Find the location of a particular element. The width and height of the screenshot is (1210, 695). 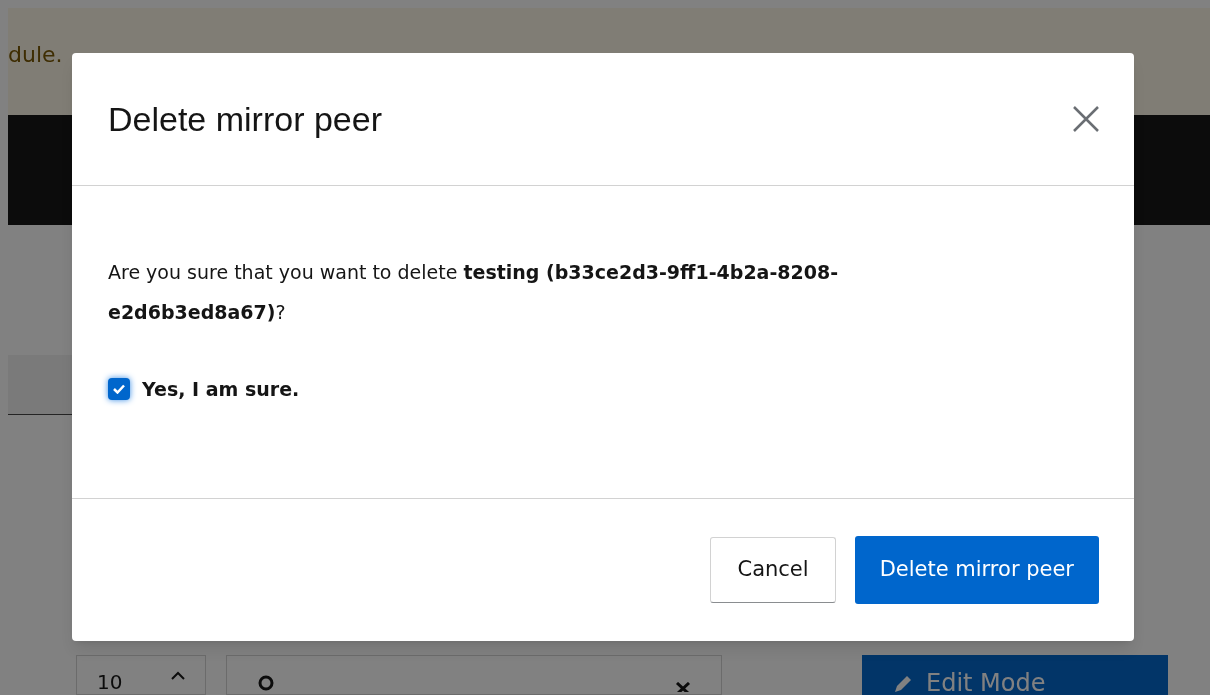

cancel-button: Cancel is located at coordinates (773, 570).